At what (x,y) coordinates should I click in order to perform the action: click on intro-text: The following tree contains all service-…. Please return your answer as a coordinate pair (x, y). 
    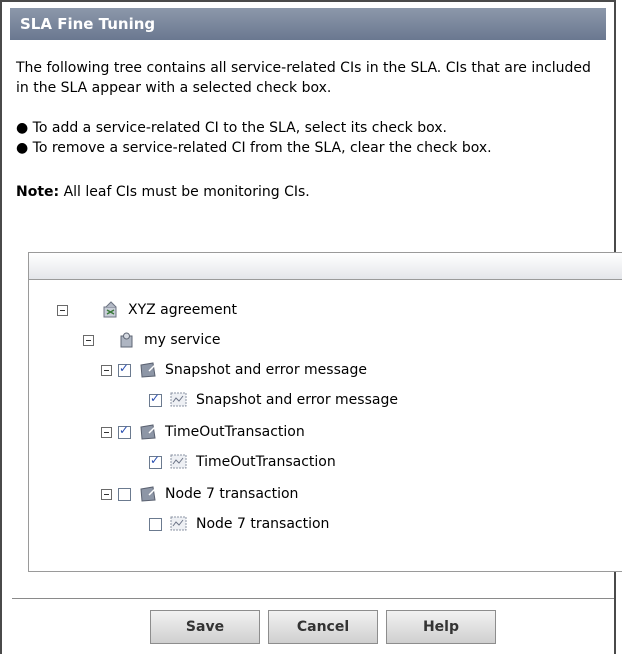
    Looking at the image, I should click on (303, 78).